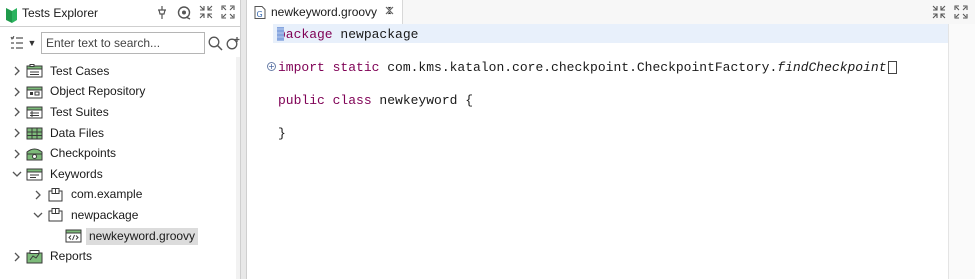 The image size is (975, 279). What do you see at coordinates (34, 112) in the screenshot?
I see `test-suites-icon` at bounding box center [34, 112].